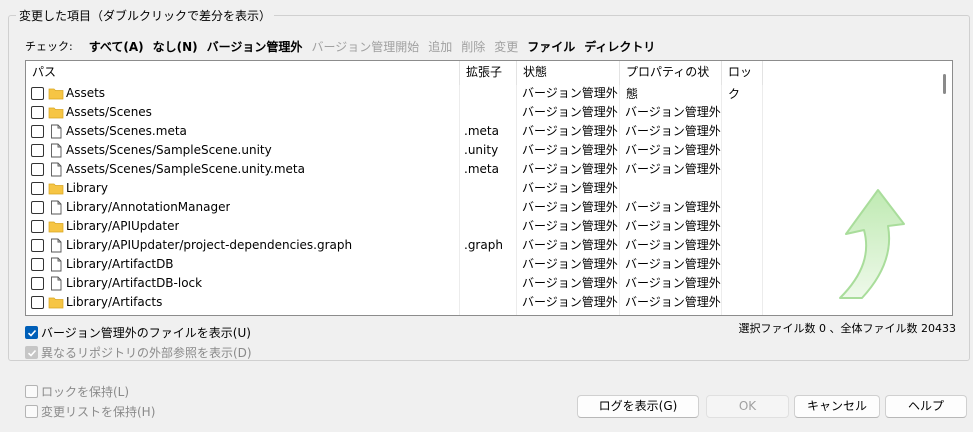  I want to click on column-status: 状態, so click(568, 73).